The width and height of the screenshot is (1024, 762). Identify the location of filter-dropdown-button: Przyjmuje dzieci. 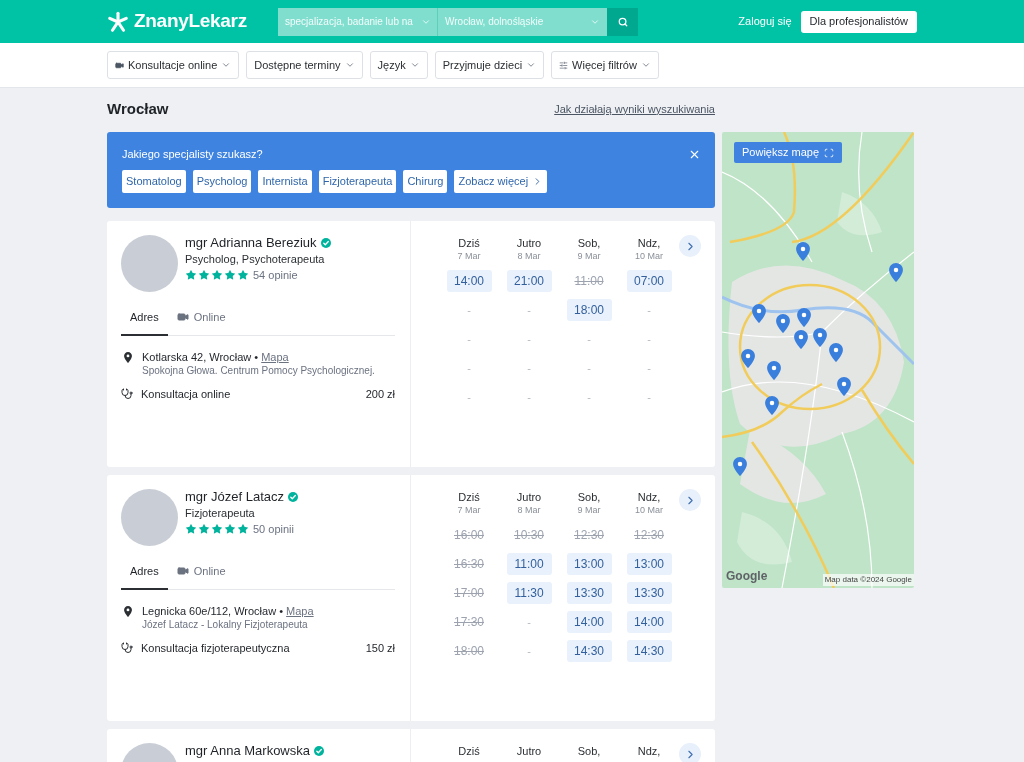
(489, 65).